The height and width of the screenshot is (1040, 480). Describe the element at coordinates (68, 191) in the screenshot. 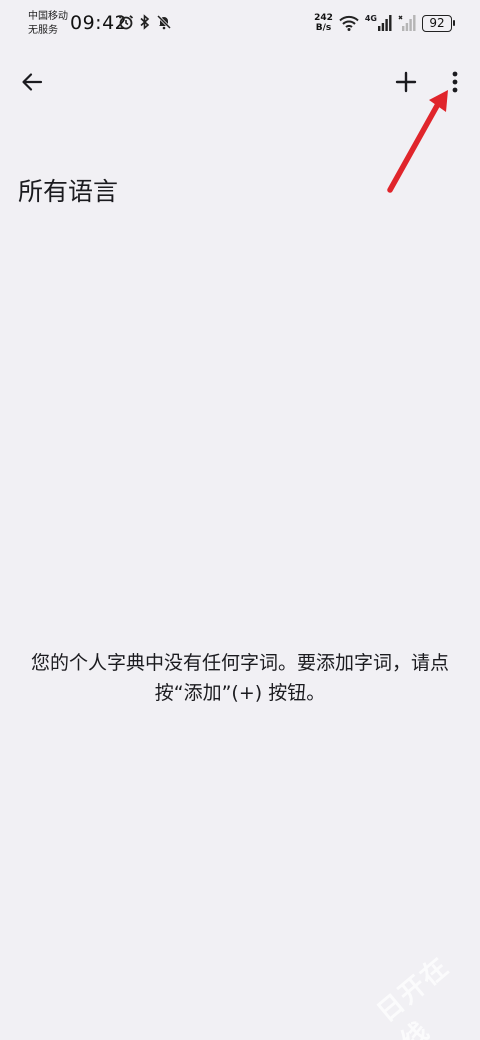

I see `page-title: 所有语言` at that location.